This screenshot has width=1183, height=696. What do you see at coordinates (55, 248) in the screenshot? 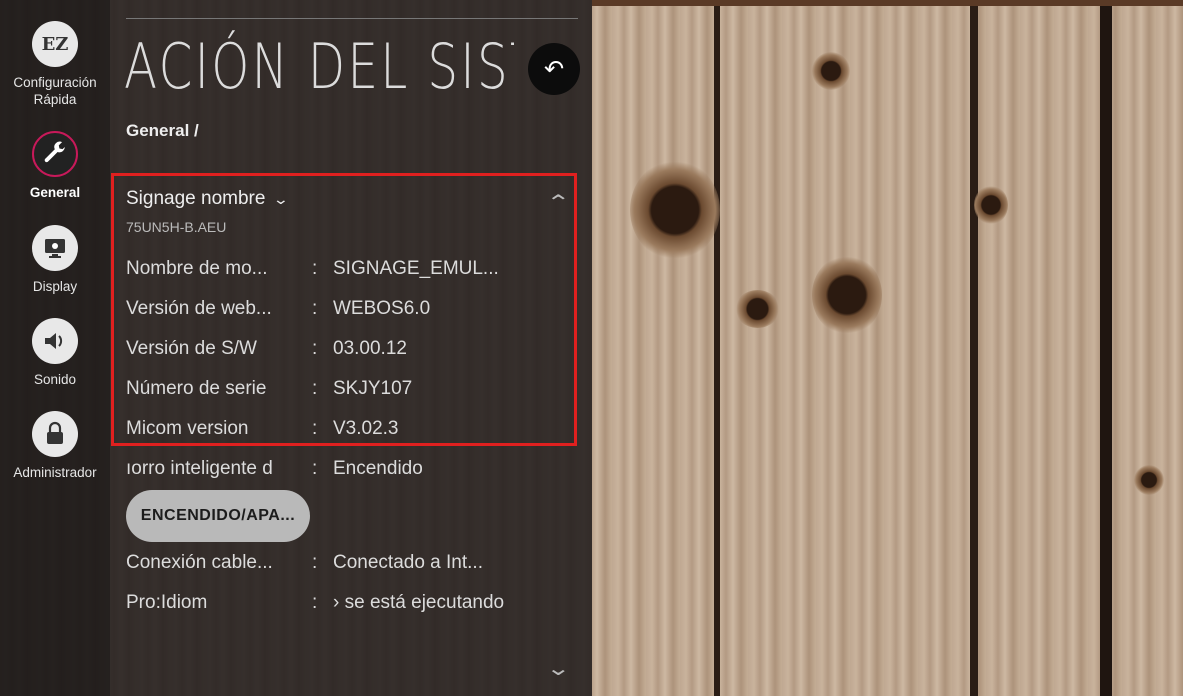
I see `display-icon` at bounding box center [55, 248].